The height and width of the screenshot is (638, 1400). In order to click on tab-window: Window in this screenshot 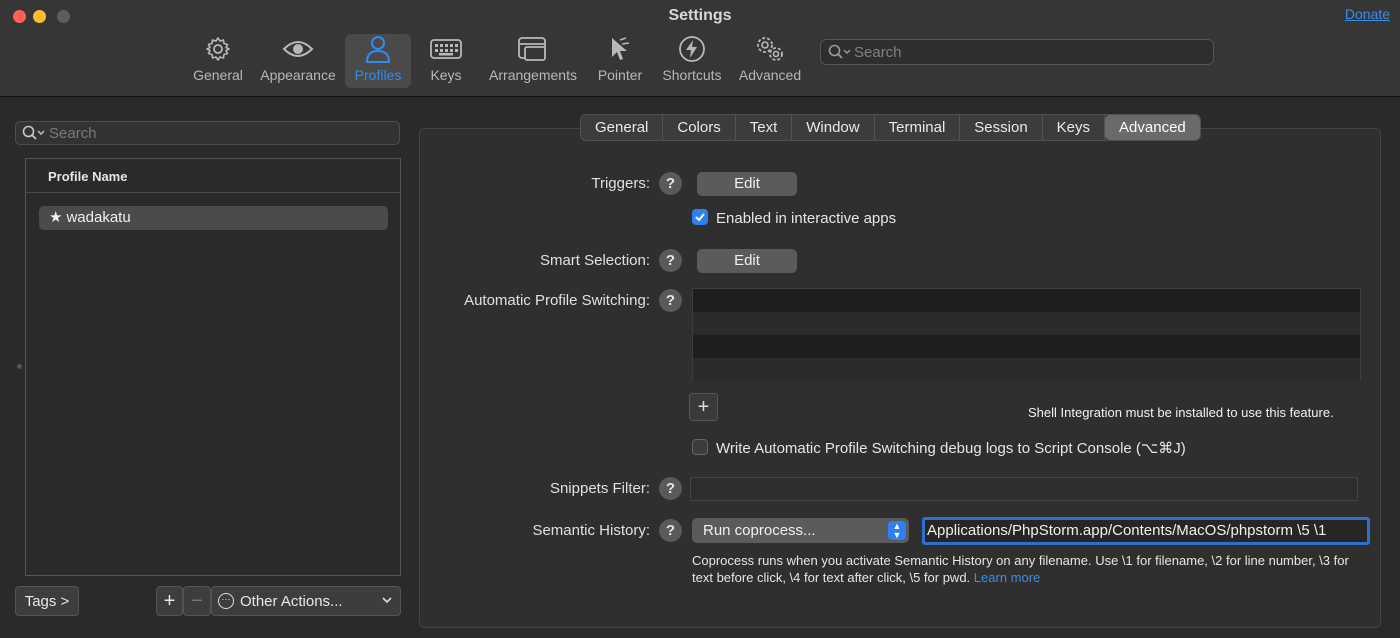, I will do `click(833, 127)`.